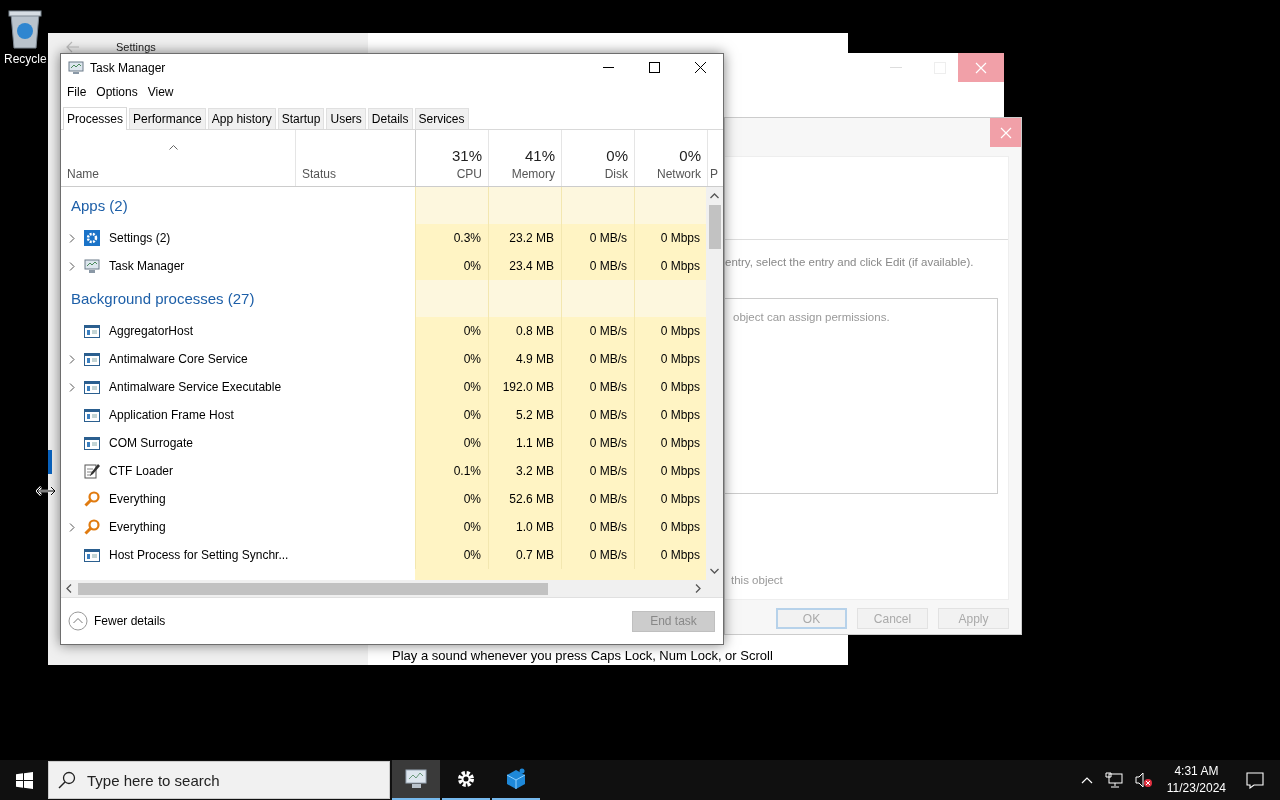 The image size is (1280, 800). Describe the element at coordinates (178, 359) in the screenshot. I see `process-name: Antimalware Core Service` at that location.